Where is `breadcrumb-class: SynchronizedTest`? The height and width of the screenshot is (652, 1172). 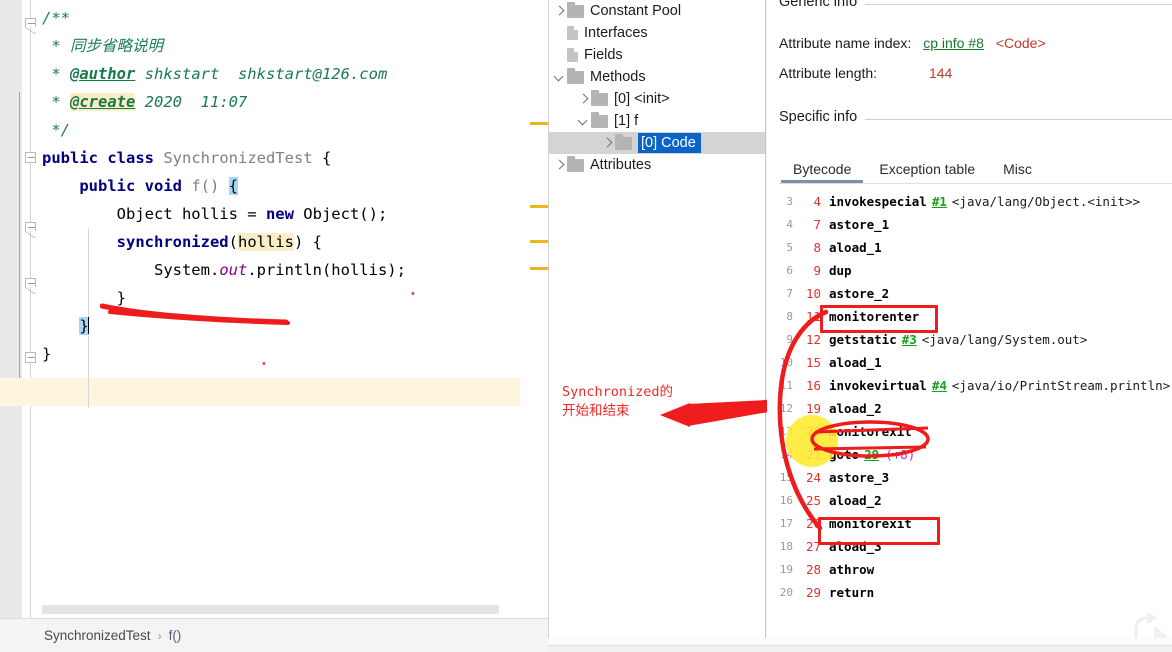
breadcrumb-class: SynchronizedTest is located at coordinates (97, 635).